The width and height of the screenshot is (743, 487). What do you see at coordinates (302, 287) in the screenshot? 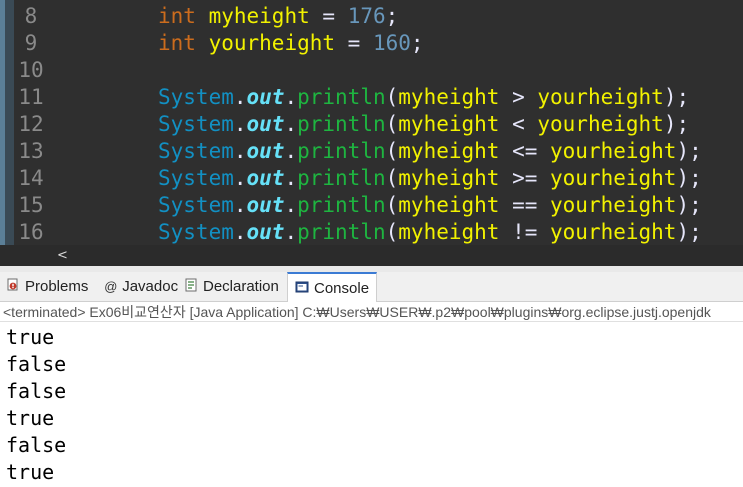
I see `console-icon` at bounding box center [302, 287].